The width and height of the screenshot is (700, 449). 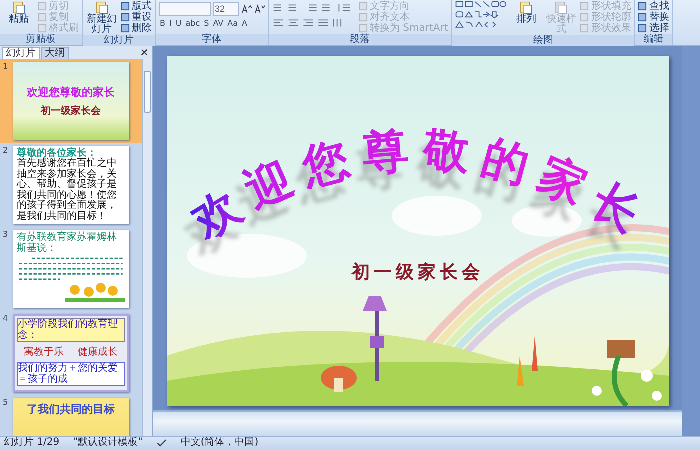 What do you see at coordinates (218, 24) in the screenshot?
I see `format-button: AV` at bounding box center [218, 24].